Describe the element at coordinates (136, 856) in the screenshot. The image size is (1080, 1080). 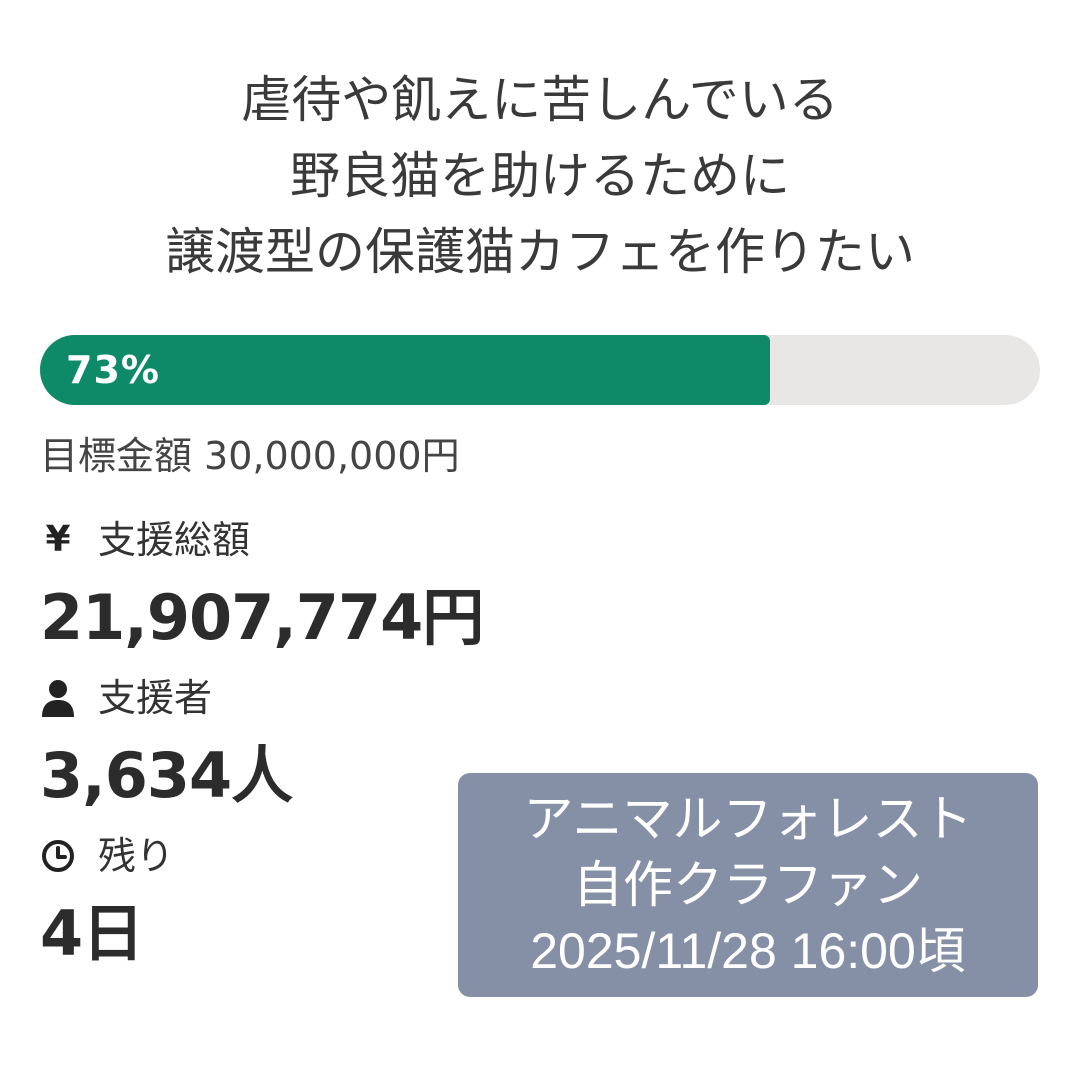
I see `remaining-label: 残り` at that location.